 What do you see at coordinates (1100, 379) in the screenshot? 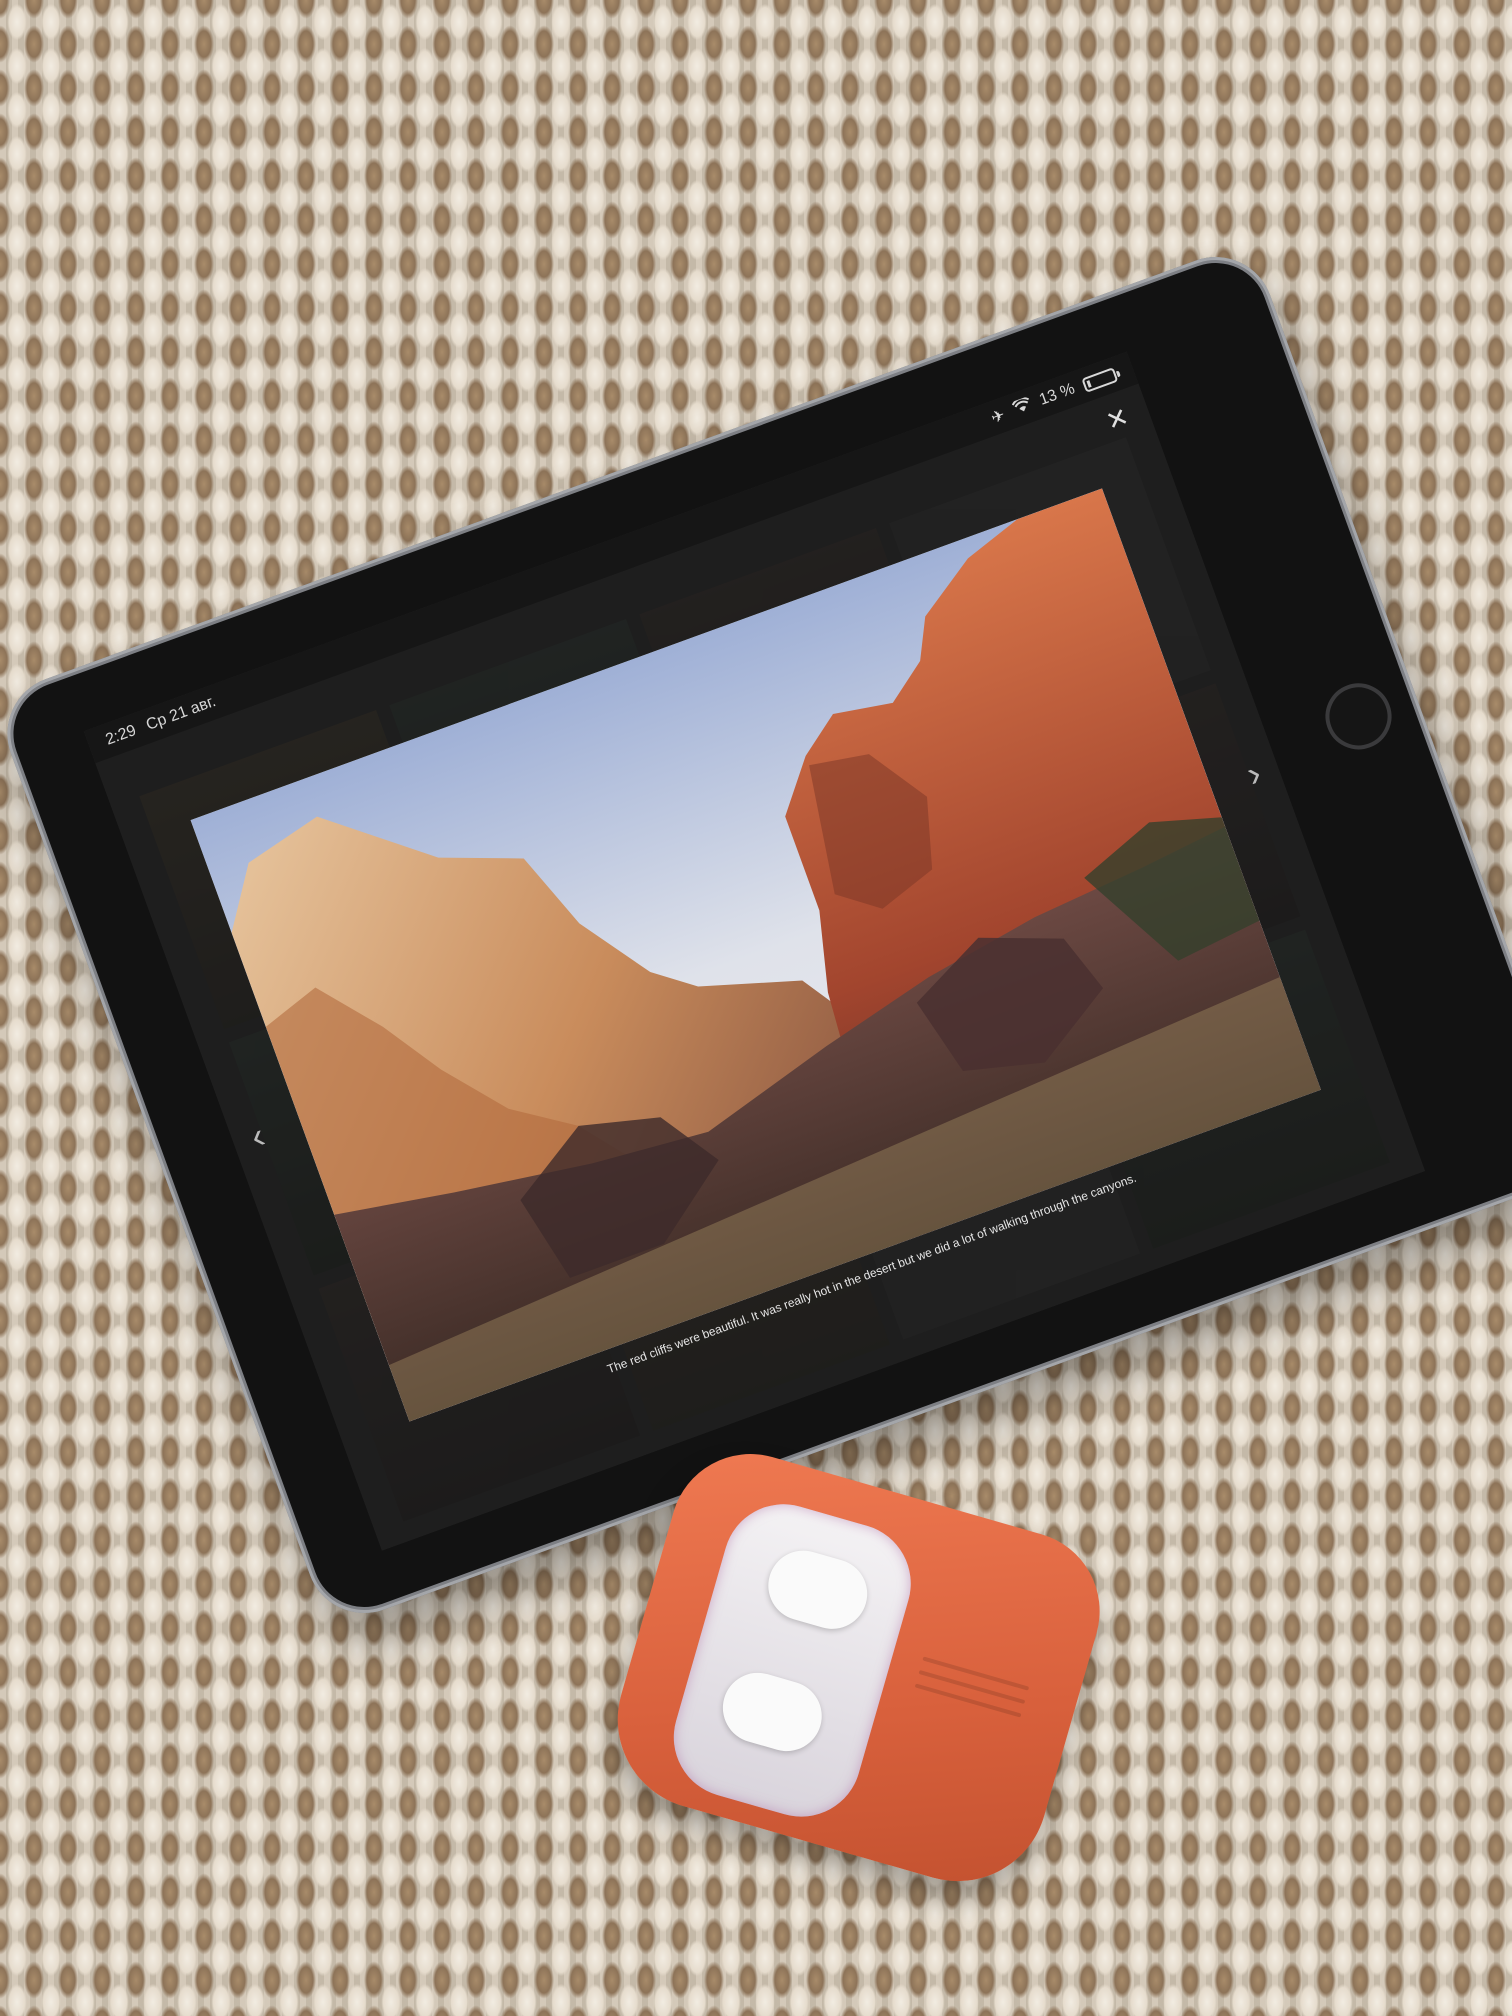
I see `battery-icon` at bounding box center [1100, 379].